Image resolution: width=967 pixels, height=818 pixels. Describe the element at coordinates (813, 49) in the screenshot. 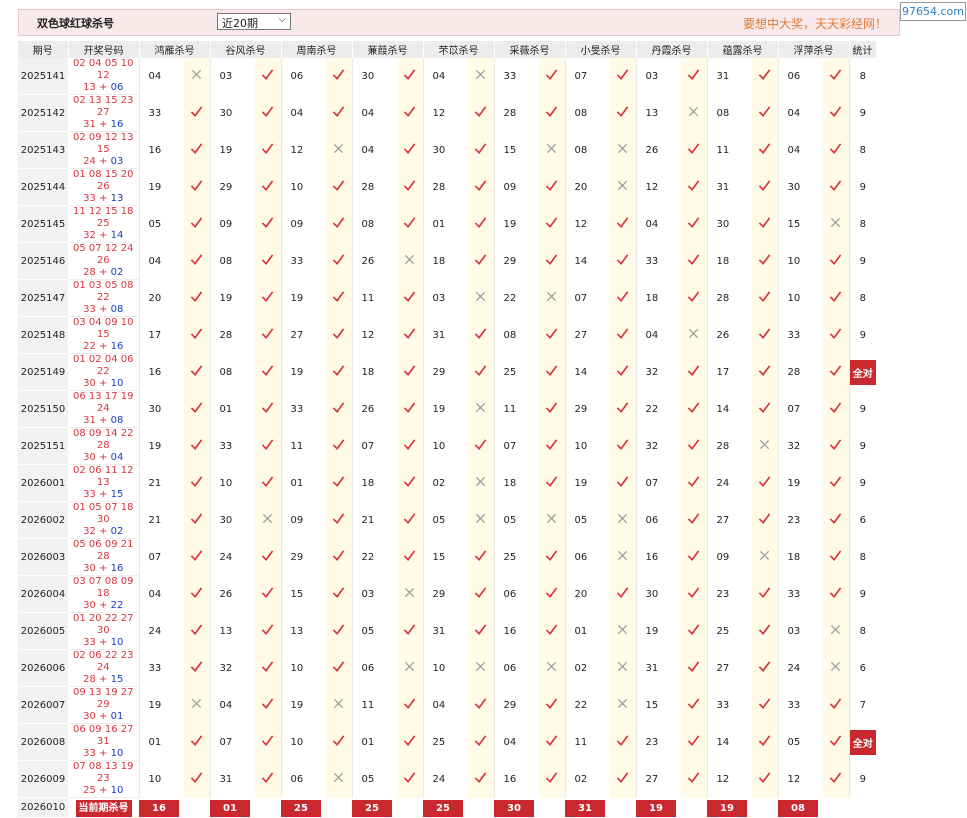

I see `column-header: 浮萍杀号` at that location.